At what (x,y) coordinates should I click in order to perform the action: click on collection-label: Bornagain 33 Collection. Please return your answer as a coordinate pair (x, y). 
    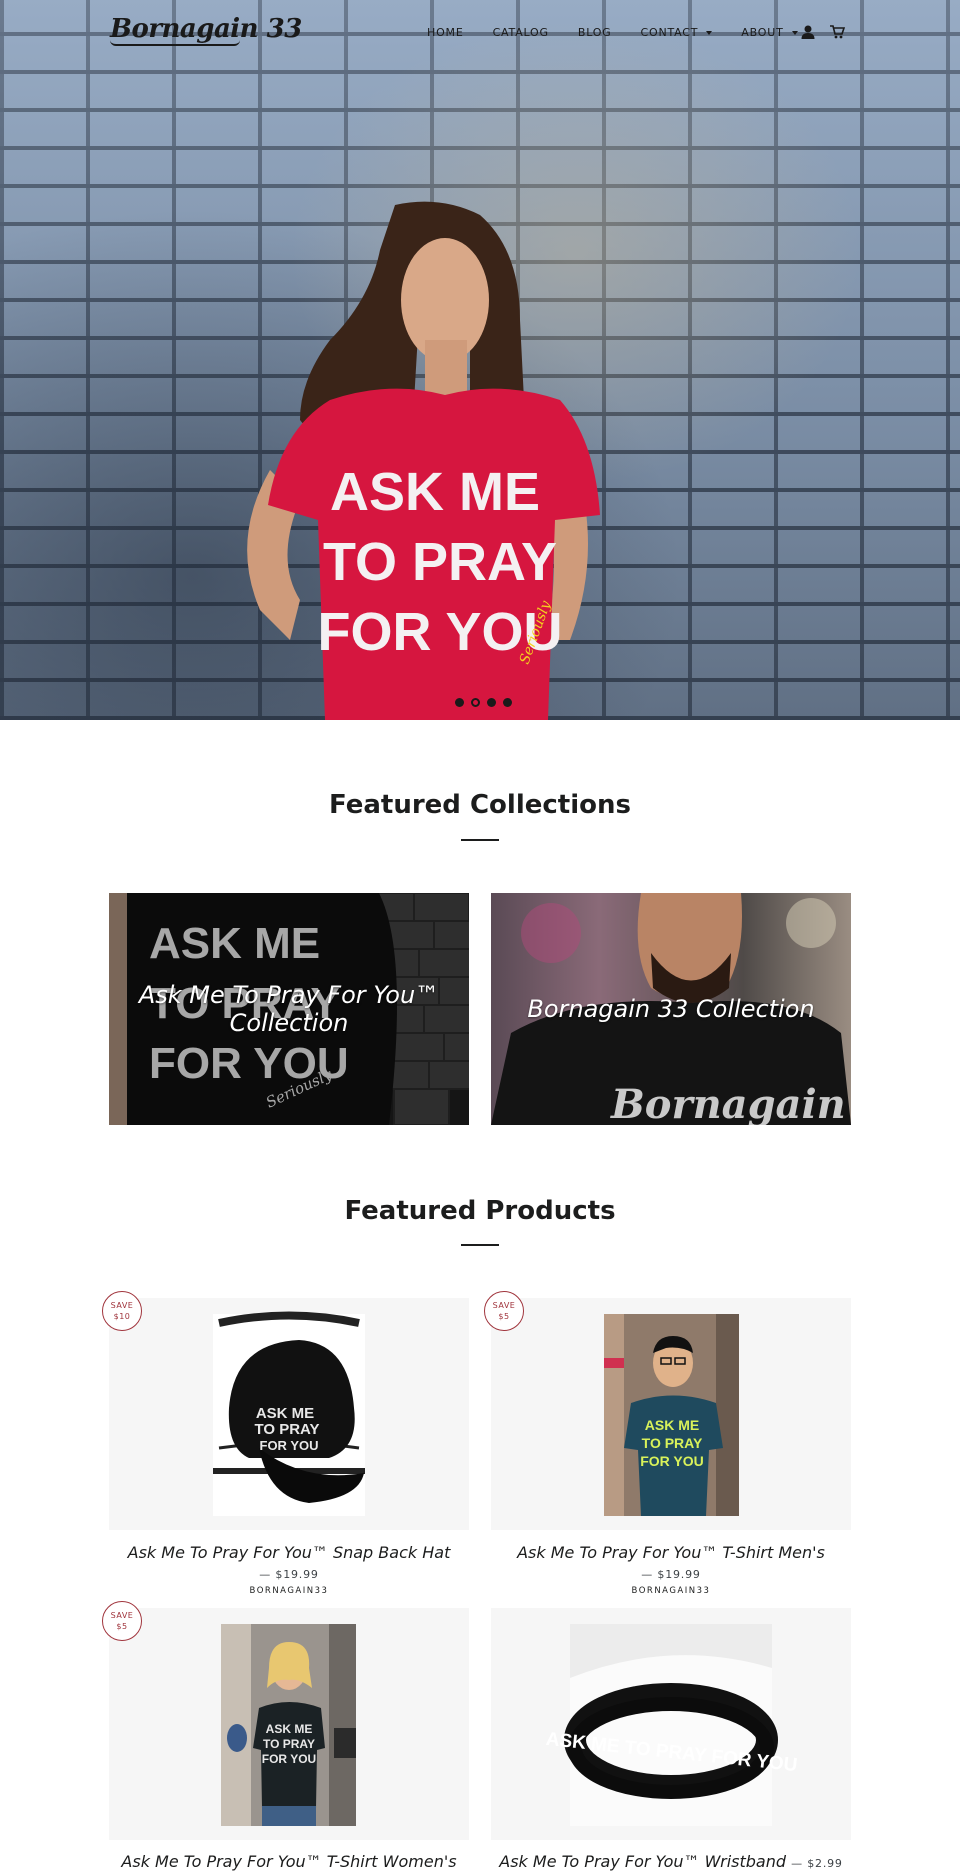
    Looking at the image, I should click on (671, 1009).